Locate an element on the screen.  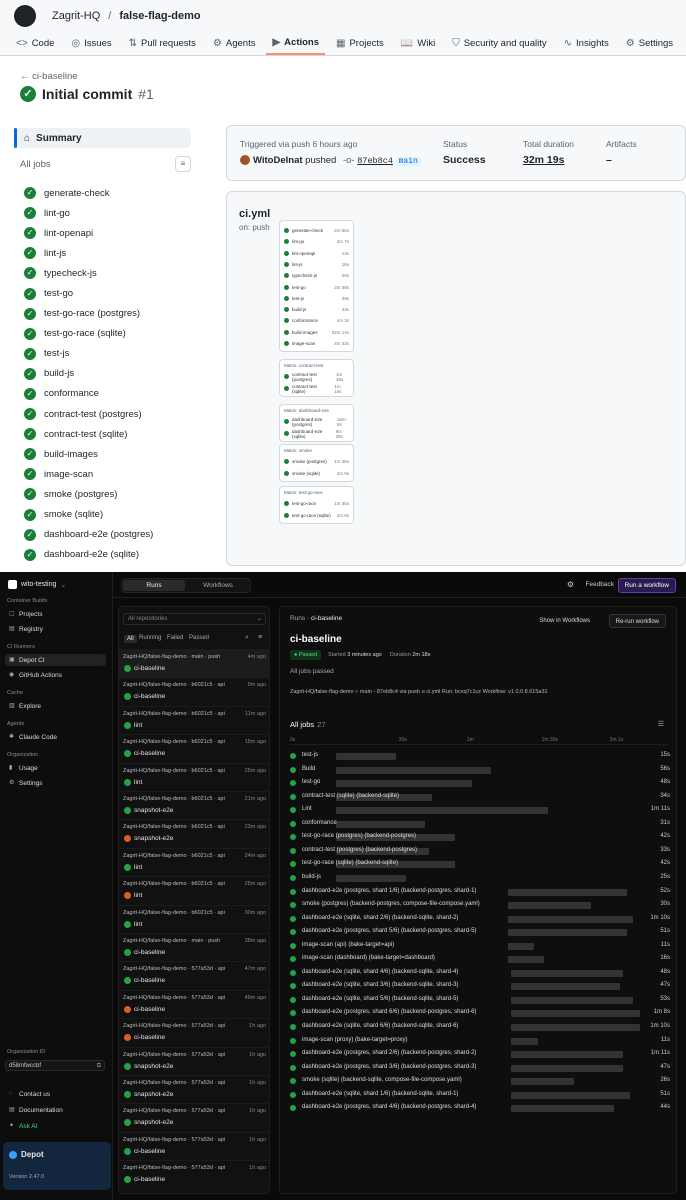
org-link: Zagrit-HQ is located at coordinates (76, 16).